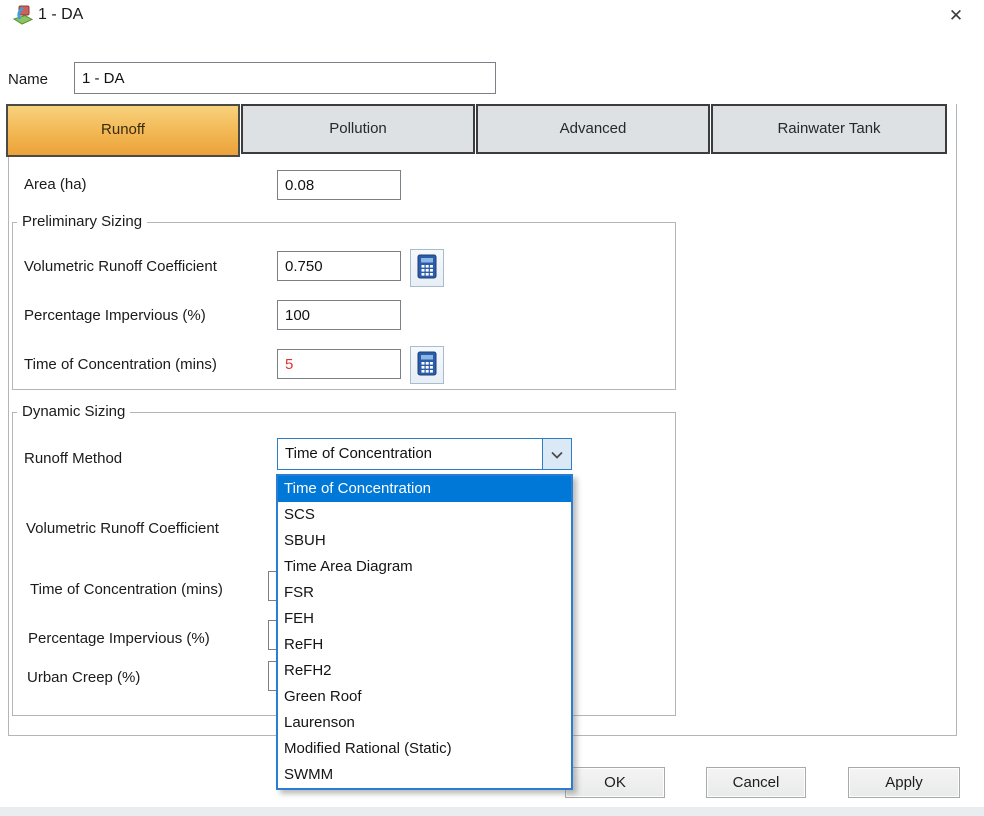 The height and width of the screenshot is (816, 984). What do you see at coordinates (339, 315) in the screenshot?
I see `percentage-impervious-input` at bounding box center [339, 315].